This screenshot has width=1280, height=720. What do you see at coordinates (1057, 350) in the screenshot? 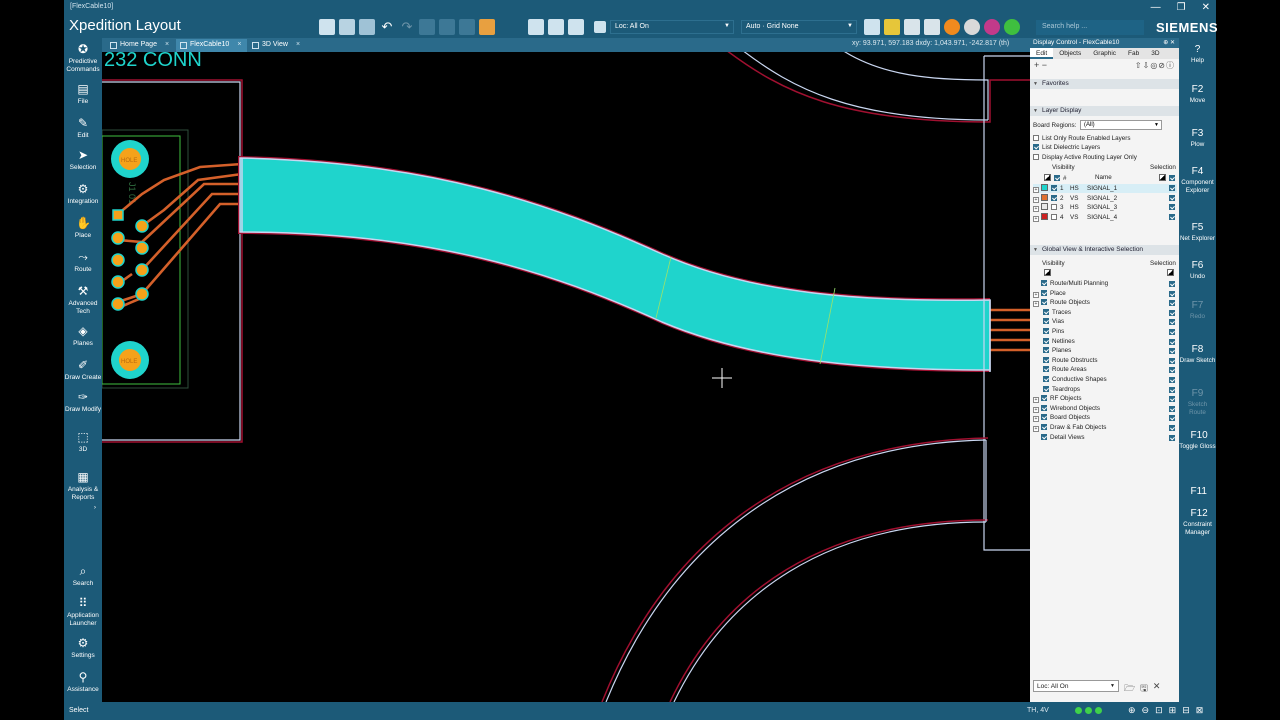
I see `object-row: Planes` at bounding box center [1057, 350].